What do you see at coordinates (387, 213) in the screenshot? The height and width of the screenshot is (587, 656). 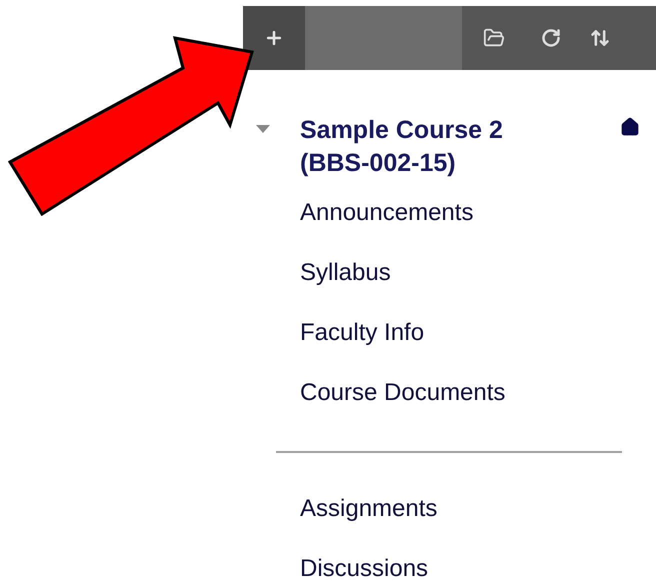 I see `menu-link: Announcements` at bounding box center [387, 213].